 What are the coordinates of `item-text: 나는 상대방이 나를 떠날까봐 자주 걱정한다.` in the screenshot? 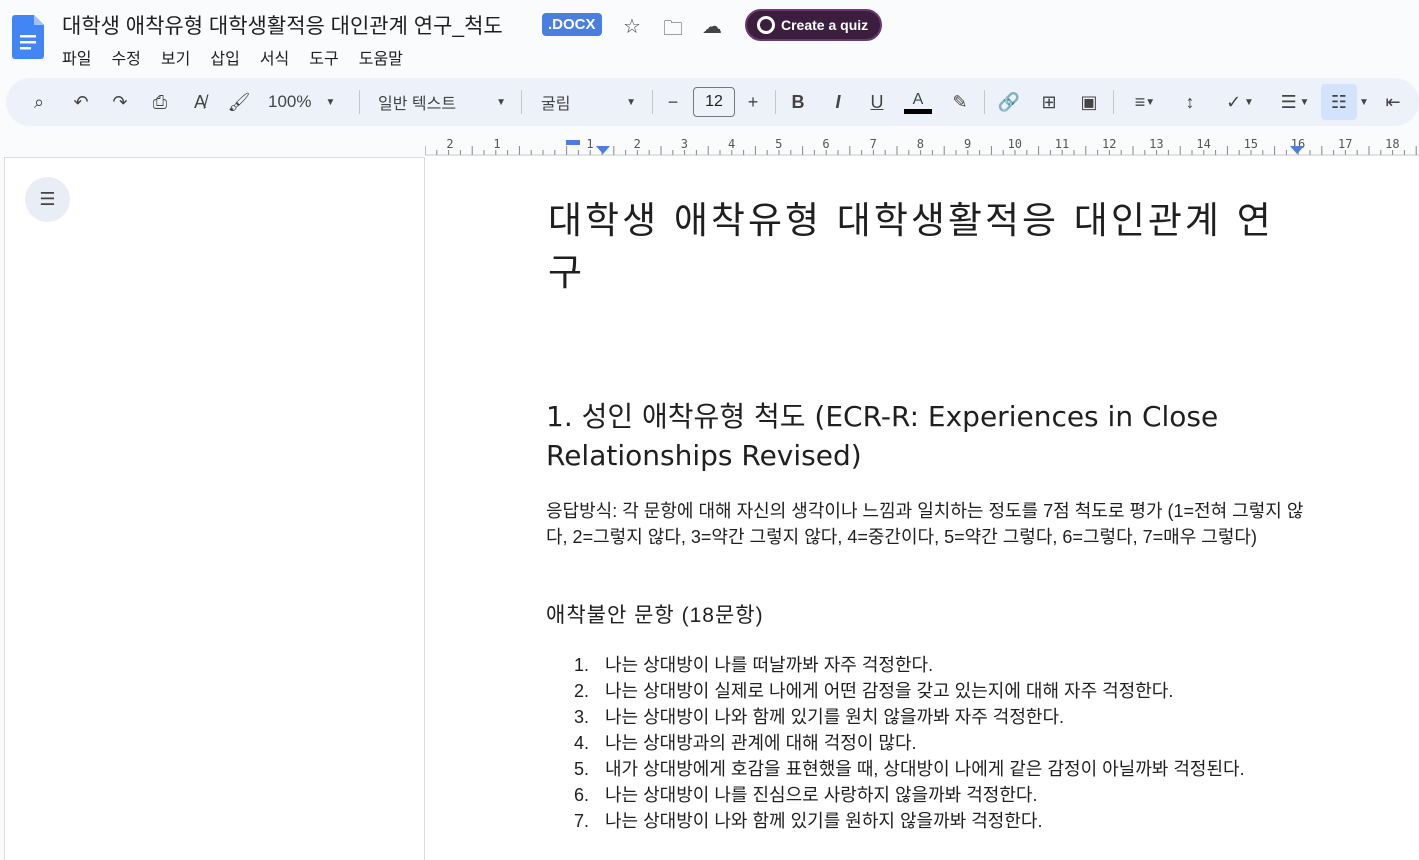 It's located at (769, 665).